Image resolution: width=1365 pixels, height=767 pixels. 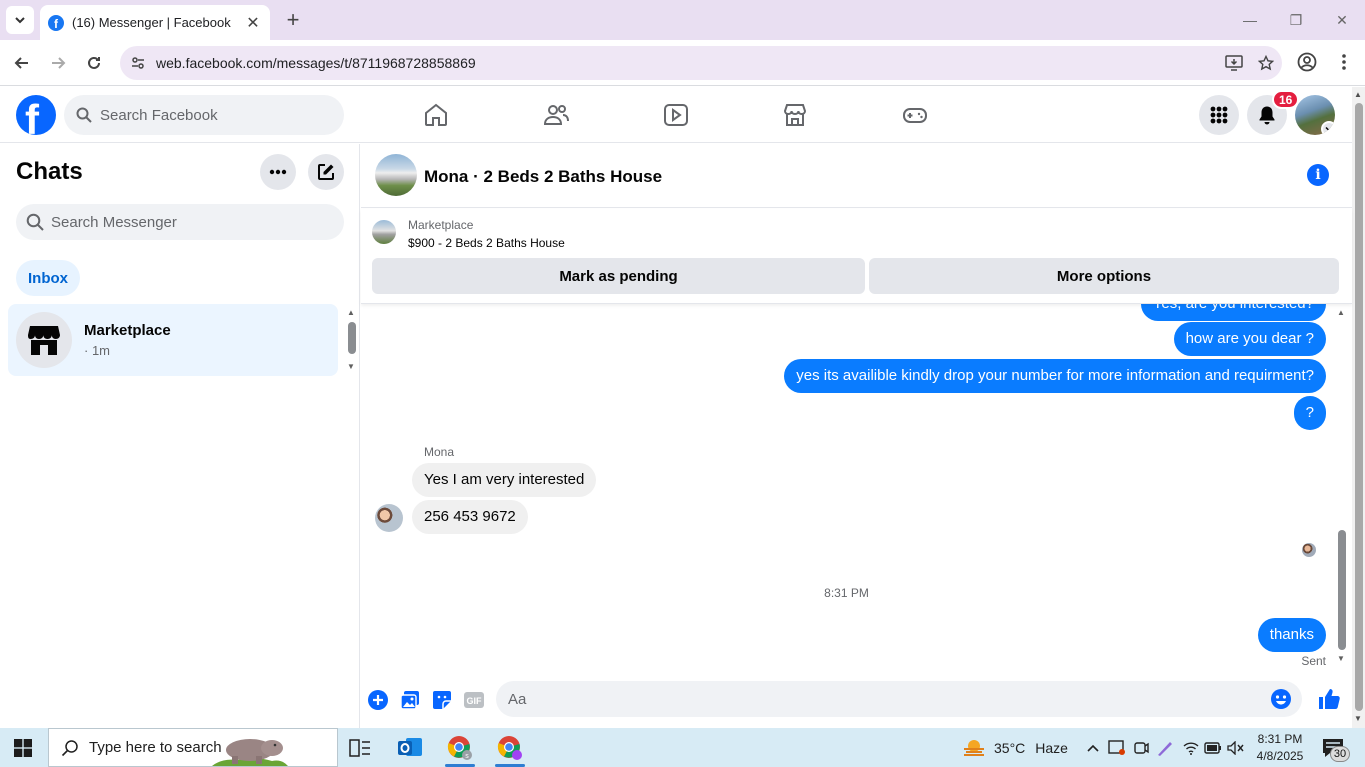 I want to click on taskbar-search-input: Type here to search, so click(x=193, y=747).